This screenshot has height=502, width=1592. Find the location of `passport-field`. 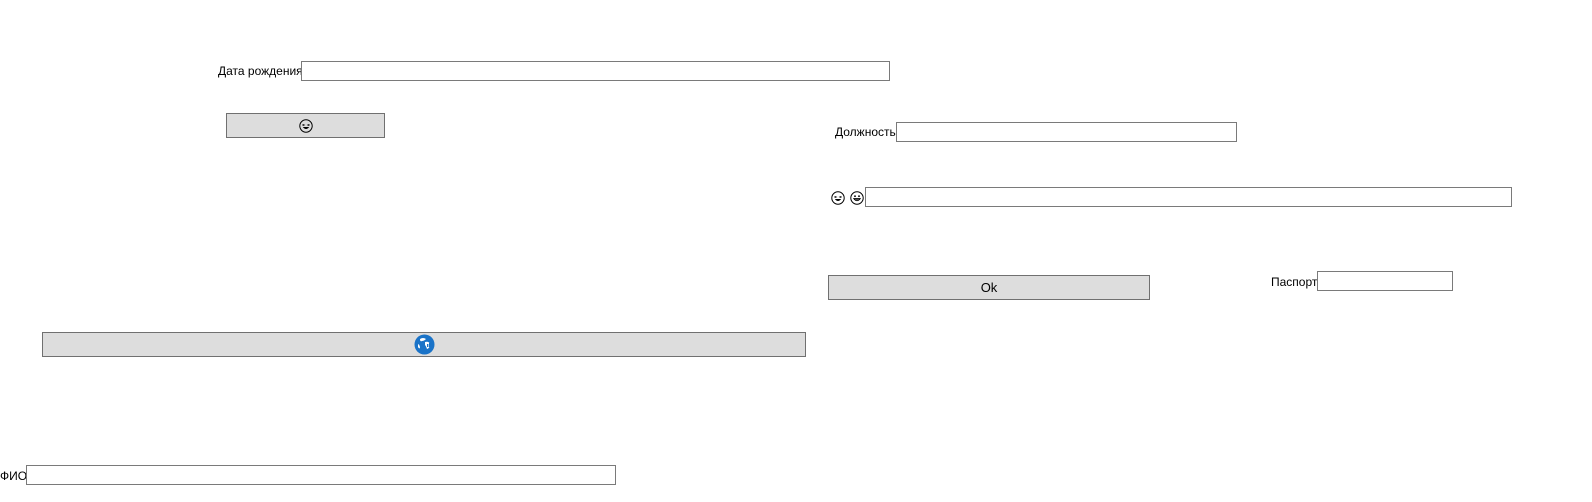

passport-field is located at coordinates (1385, 281).